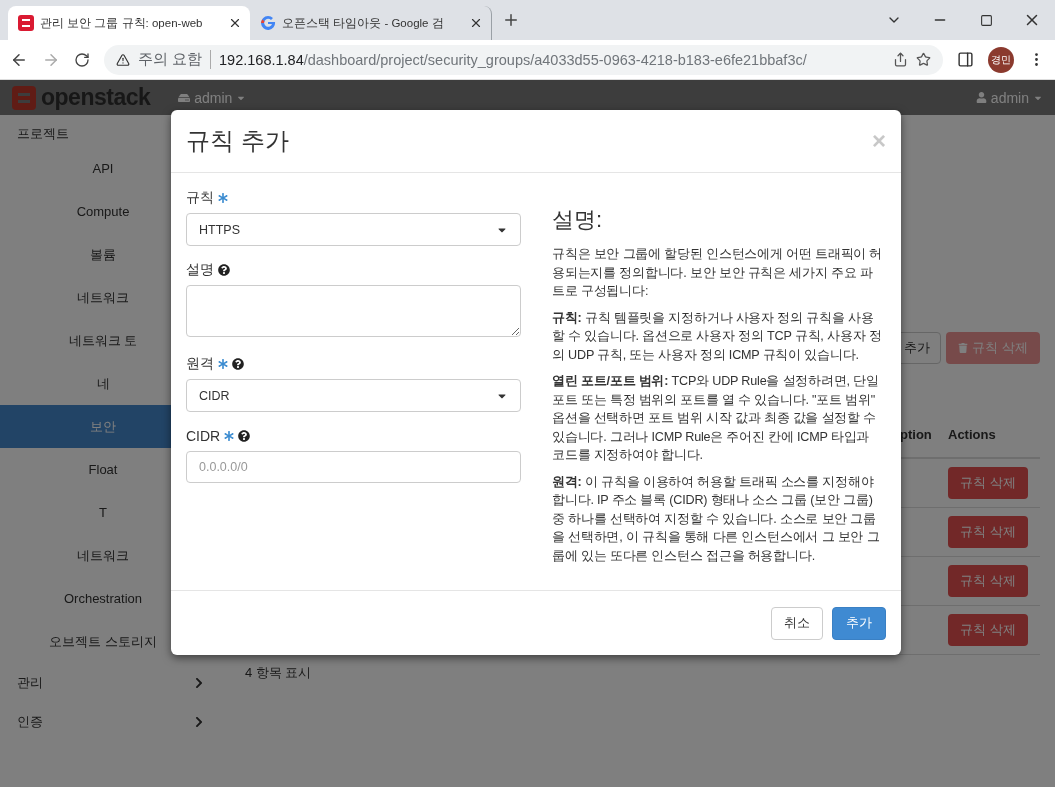  I want to click on description-text: 규칙은 보안 그룹에 할당된 인스턴스에게 어떤 트래픽이 허용되는지를 정의합니다. 보안 보안 규칙은 세가지 주요 파트로 구성됩니다:, so click(718, 273).